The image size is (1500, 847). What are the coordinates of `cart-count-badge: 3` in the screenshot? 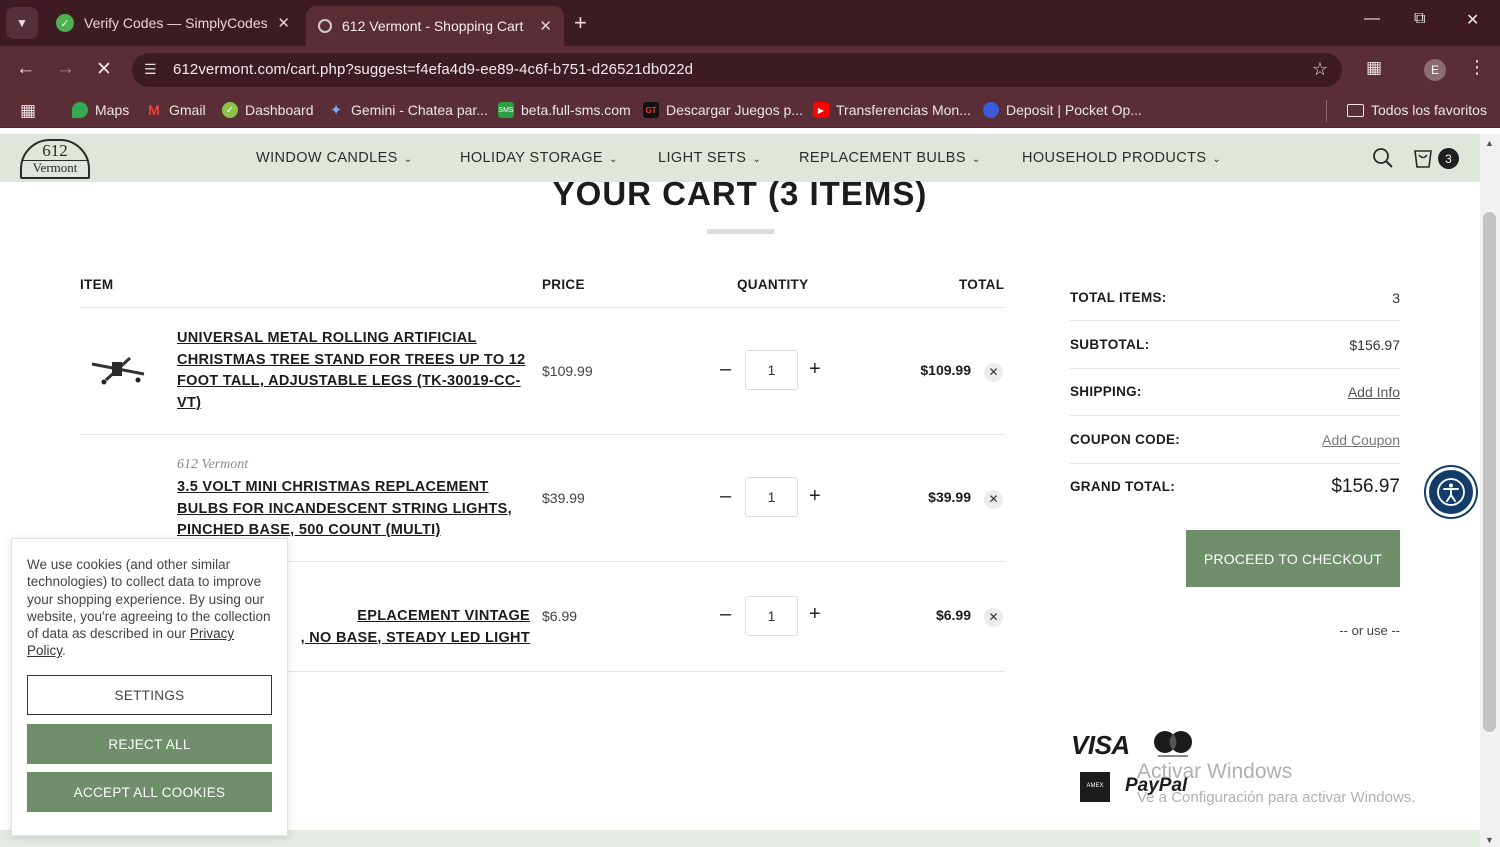 It's located at (1448, 158).